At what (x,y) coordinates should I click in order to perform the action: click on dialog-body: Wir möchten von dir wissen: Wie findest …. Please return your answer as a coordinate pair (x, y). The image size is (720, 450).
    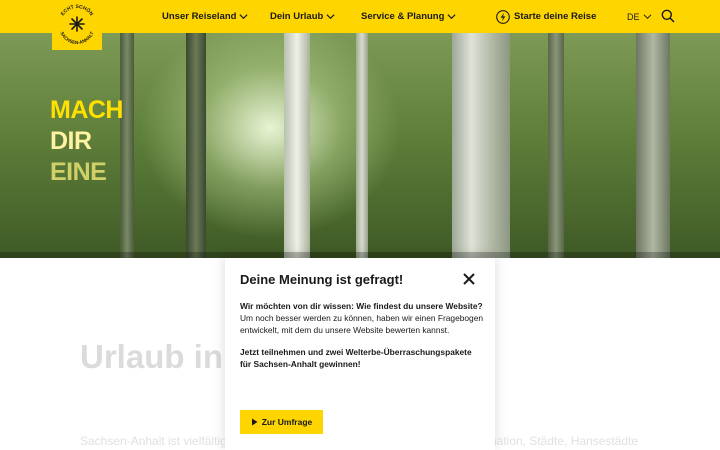
    Looking at the image, I should click on (362, 335).